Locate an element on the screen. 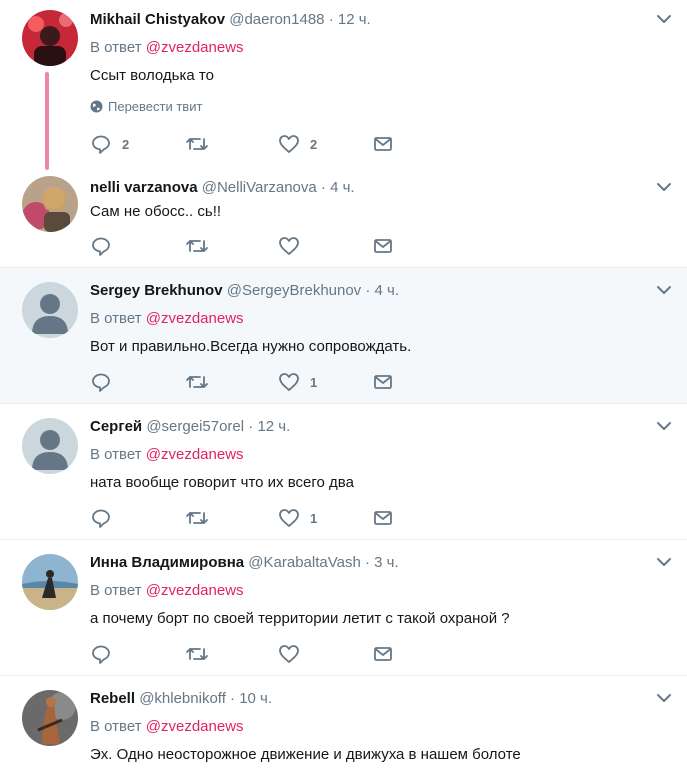  tweet-text: Сам не обосс.. сь!! is located at coordinates (156, 211).